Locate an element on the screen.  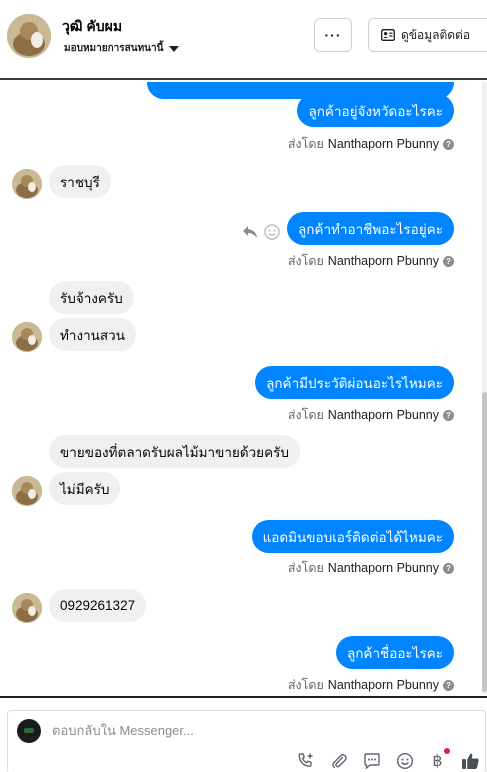
contact-avatar is located at coordinates (29, 36).